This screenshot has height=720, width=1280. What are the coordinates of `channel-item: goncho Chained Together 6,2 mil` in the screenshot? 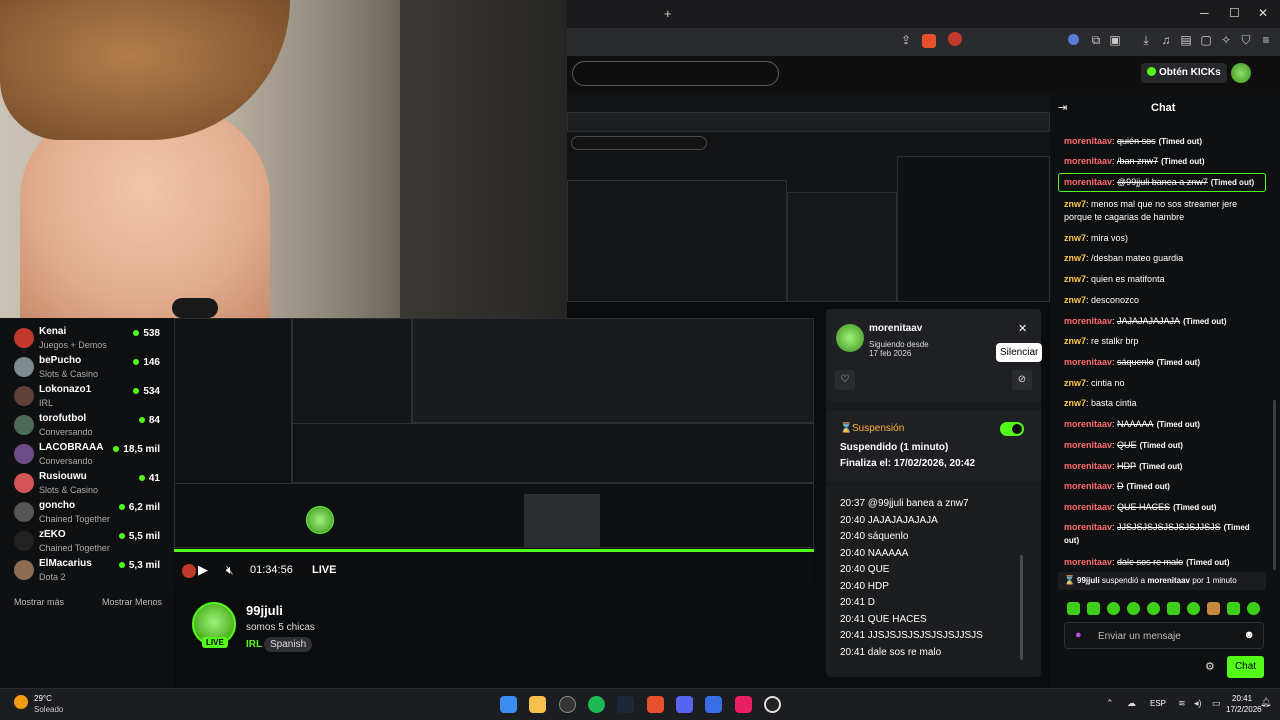 It's located at (87, 511).